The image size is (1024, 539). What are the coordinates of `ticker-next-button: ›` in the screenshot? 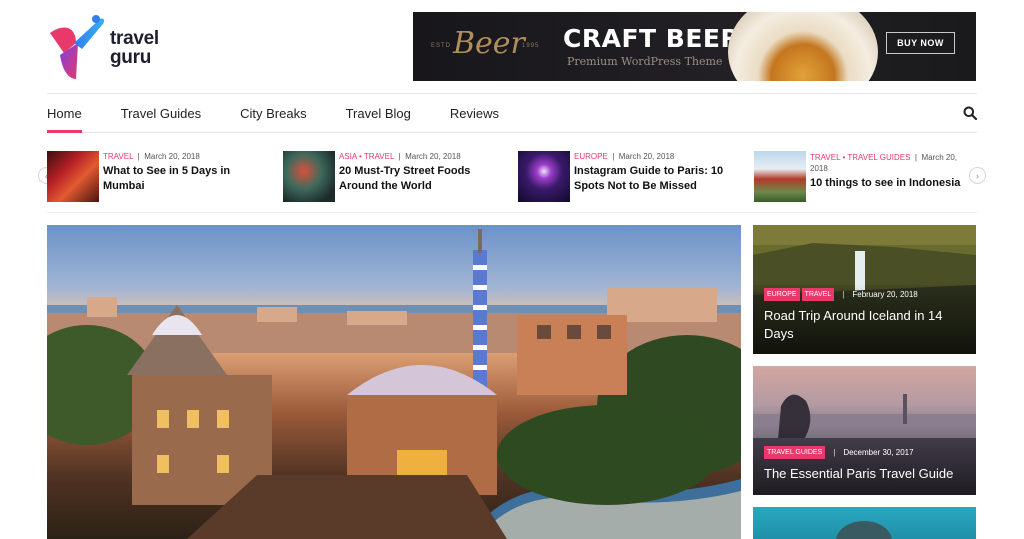 It's located at (977, 175).